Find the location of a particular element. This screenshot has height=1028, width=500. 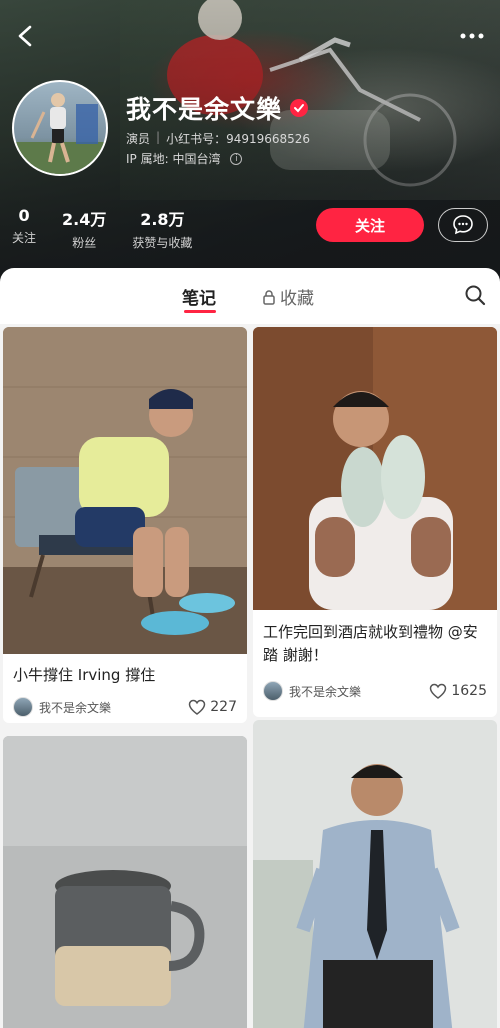

profile-stats: 0 关注 2.4万 粉丝 2.8万 获赞与收藏 is located at coordinates (102, 228).